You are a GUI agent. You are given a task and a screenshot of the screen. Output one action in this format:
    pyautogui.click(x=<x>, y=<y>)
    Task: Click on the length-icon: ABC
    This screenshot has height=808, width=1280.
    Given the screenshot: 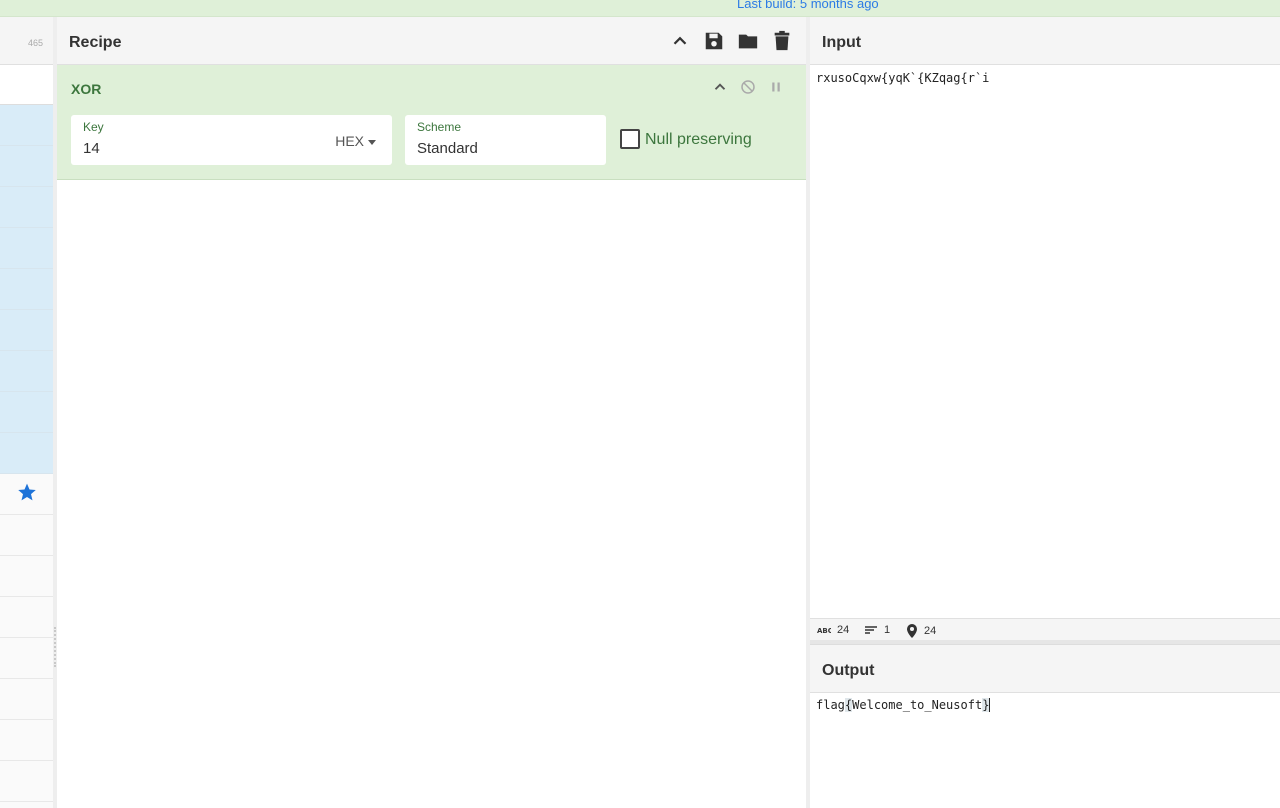 What is the action you would take?
    pyautogui.click(x=824, y=631)
    